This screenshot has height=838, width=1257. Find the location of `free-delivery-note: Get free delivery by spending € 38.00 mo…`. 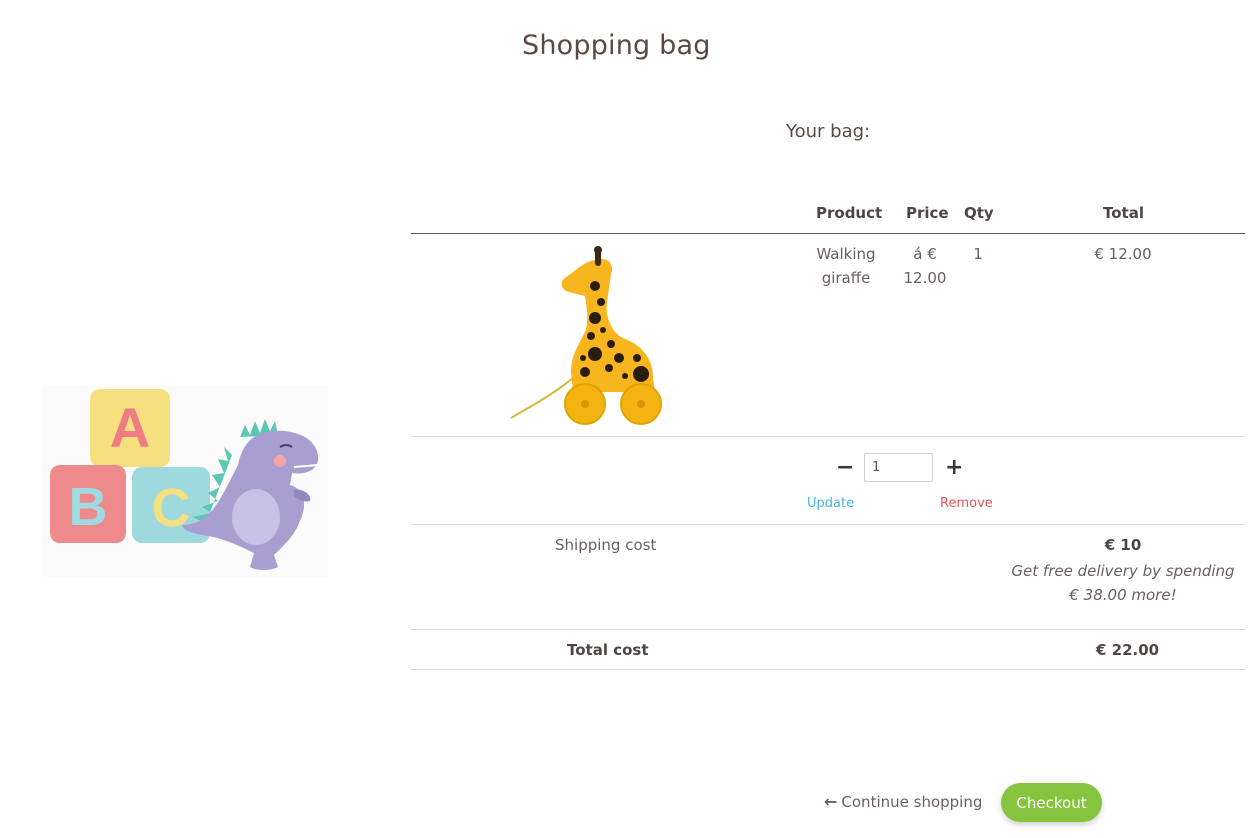

free-delivery-note: Get free delivery by spending € 38.00 mo… is located at coordinates (1123, 583).